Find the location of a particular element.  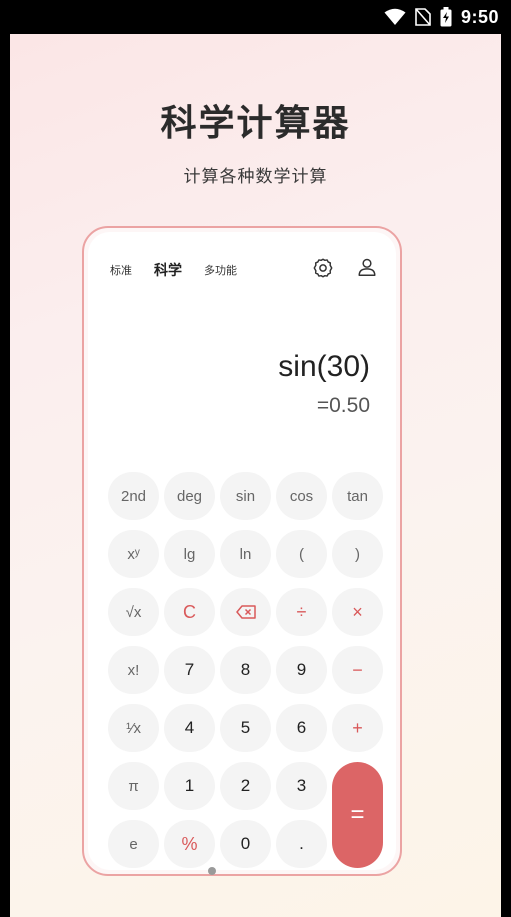

battery-charging-icon is located at coordinates (446, 17).